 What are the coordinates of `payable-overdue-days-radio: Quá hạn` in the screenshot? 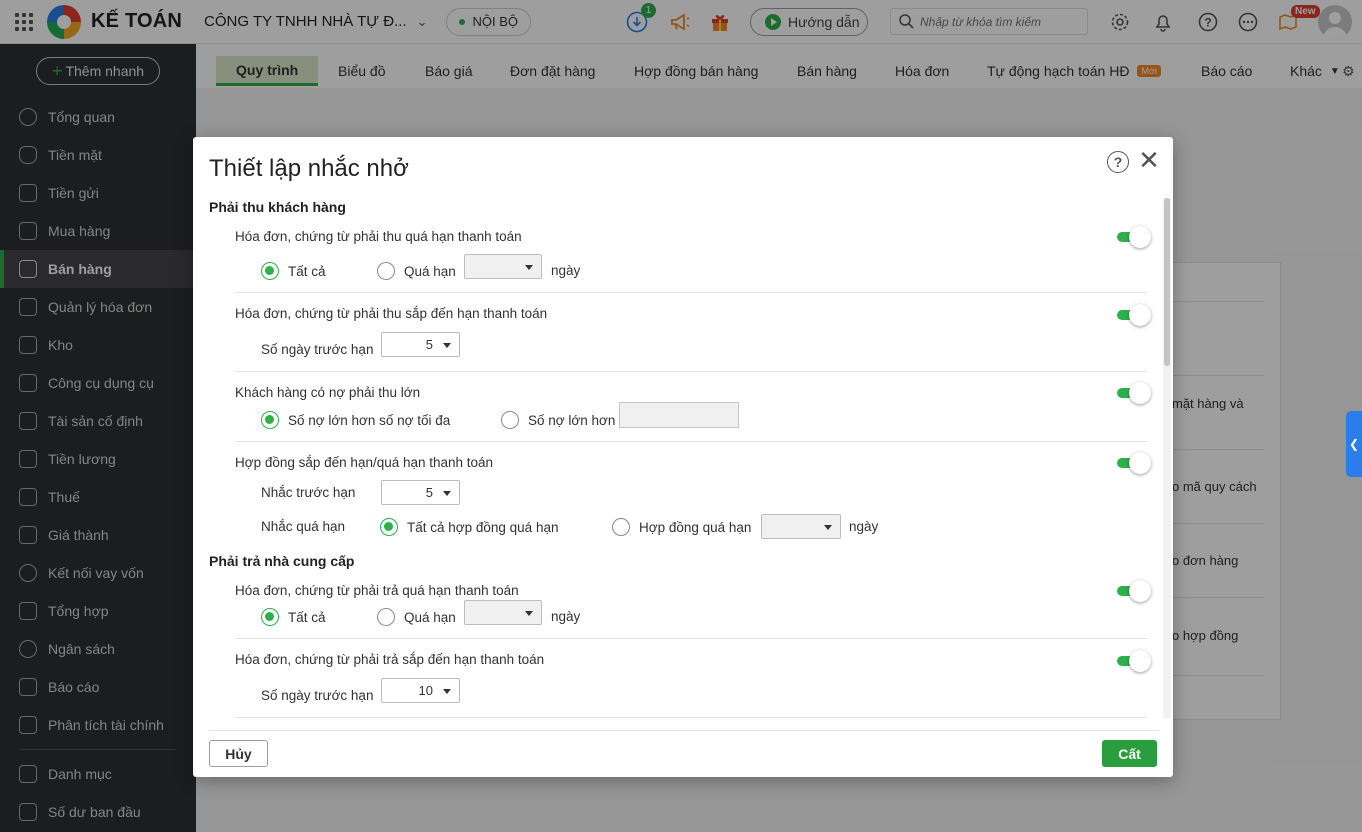 It's located at (416, 617).